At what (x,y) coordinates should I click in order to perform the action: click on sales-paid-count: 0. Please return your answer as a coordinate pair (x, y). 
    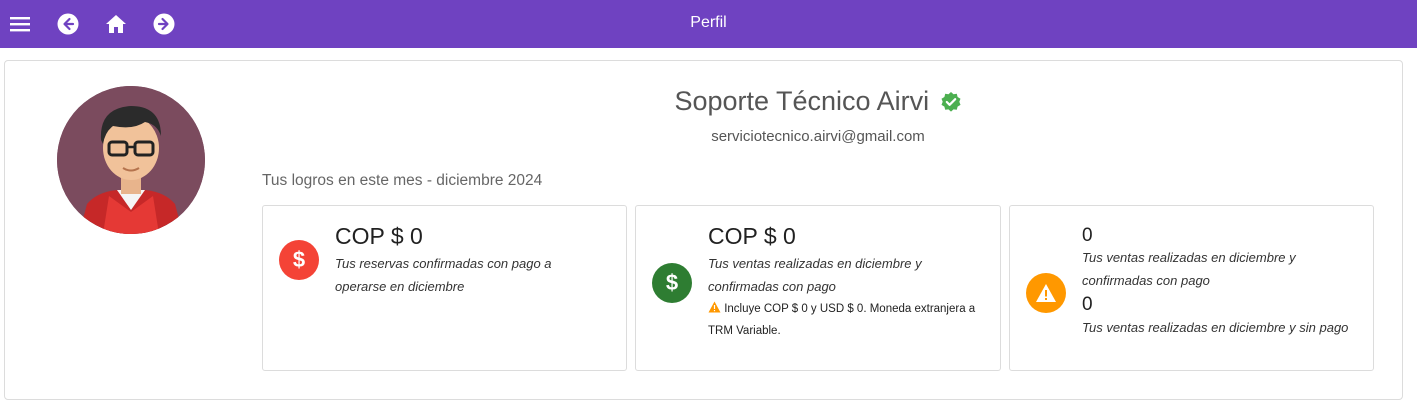
    Looking at the image, I should click on (1087, 235).